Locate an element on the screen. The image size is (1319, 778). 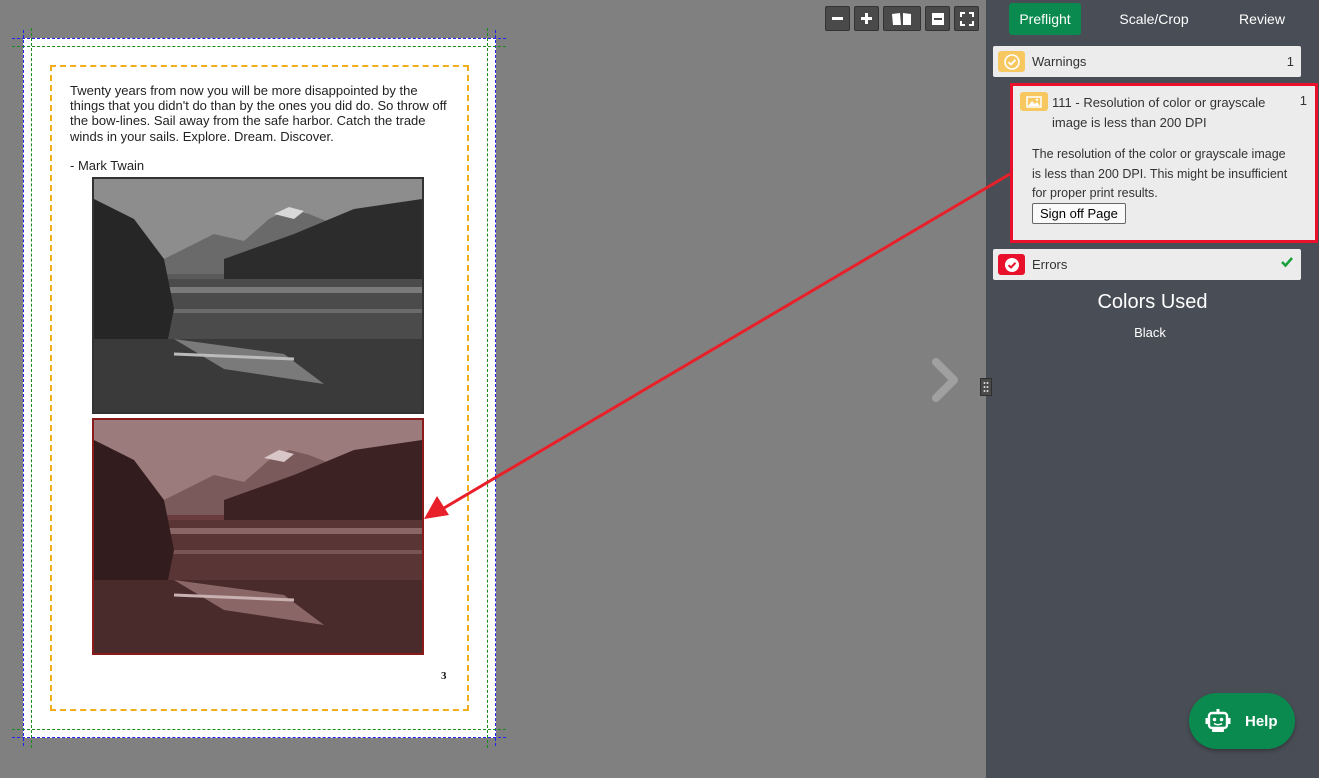
sign-off-page-button: Sign off Page is located at coordinates (1079, 213).